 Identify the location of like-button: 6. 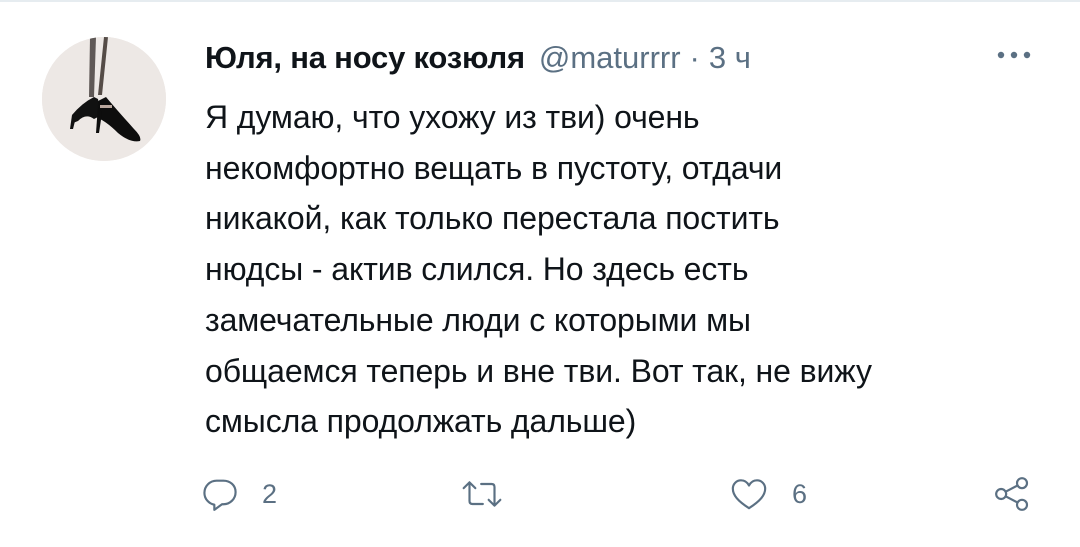
(767, 494).